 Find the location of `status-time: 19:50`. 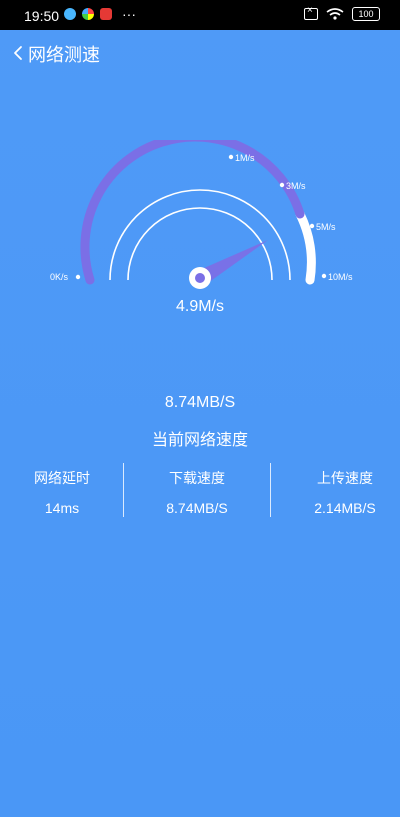

status-time: 19:50 is located at coordinates (42, 16).